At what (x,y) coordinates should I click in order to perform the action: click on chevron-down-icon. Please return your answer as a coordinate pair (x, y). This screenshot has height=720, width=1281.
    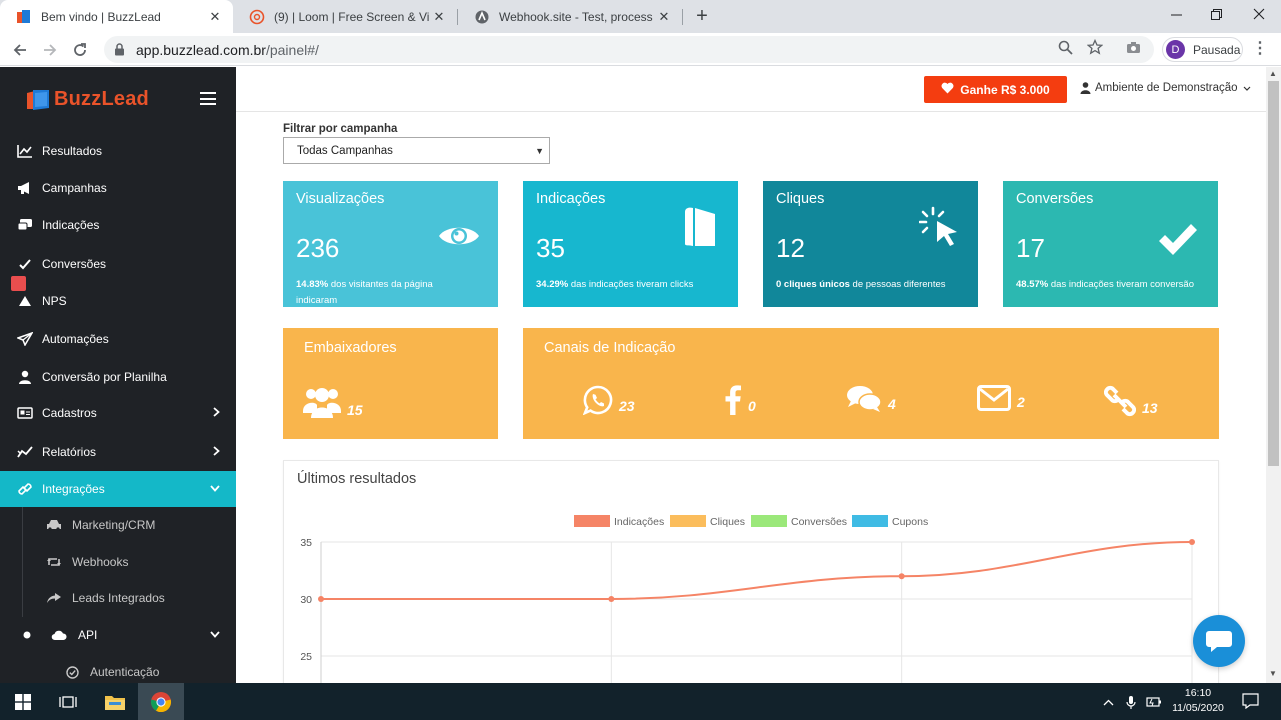
    Looking at the image, I should click on (215, 489).